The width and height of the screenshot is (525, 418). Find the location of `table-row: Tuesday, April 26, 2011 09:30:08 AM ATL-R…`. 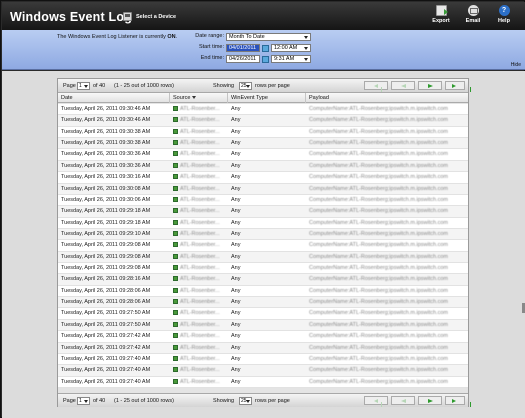

table-row: Tuesday, April 26, 2011 09:30:08 AM ATL-R… is located at coordinates (263, 189).